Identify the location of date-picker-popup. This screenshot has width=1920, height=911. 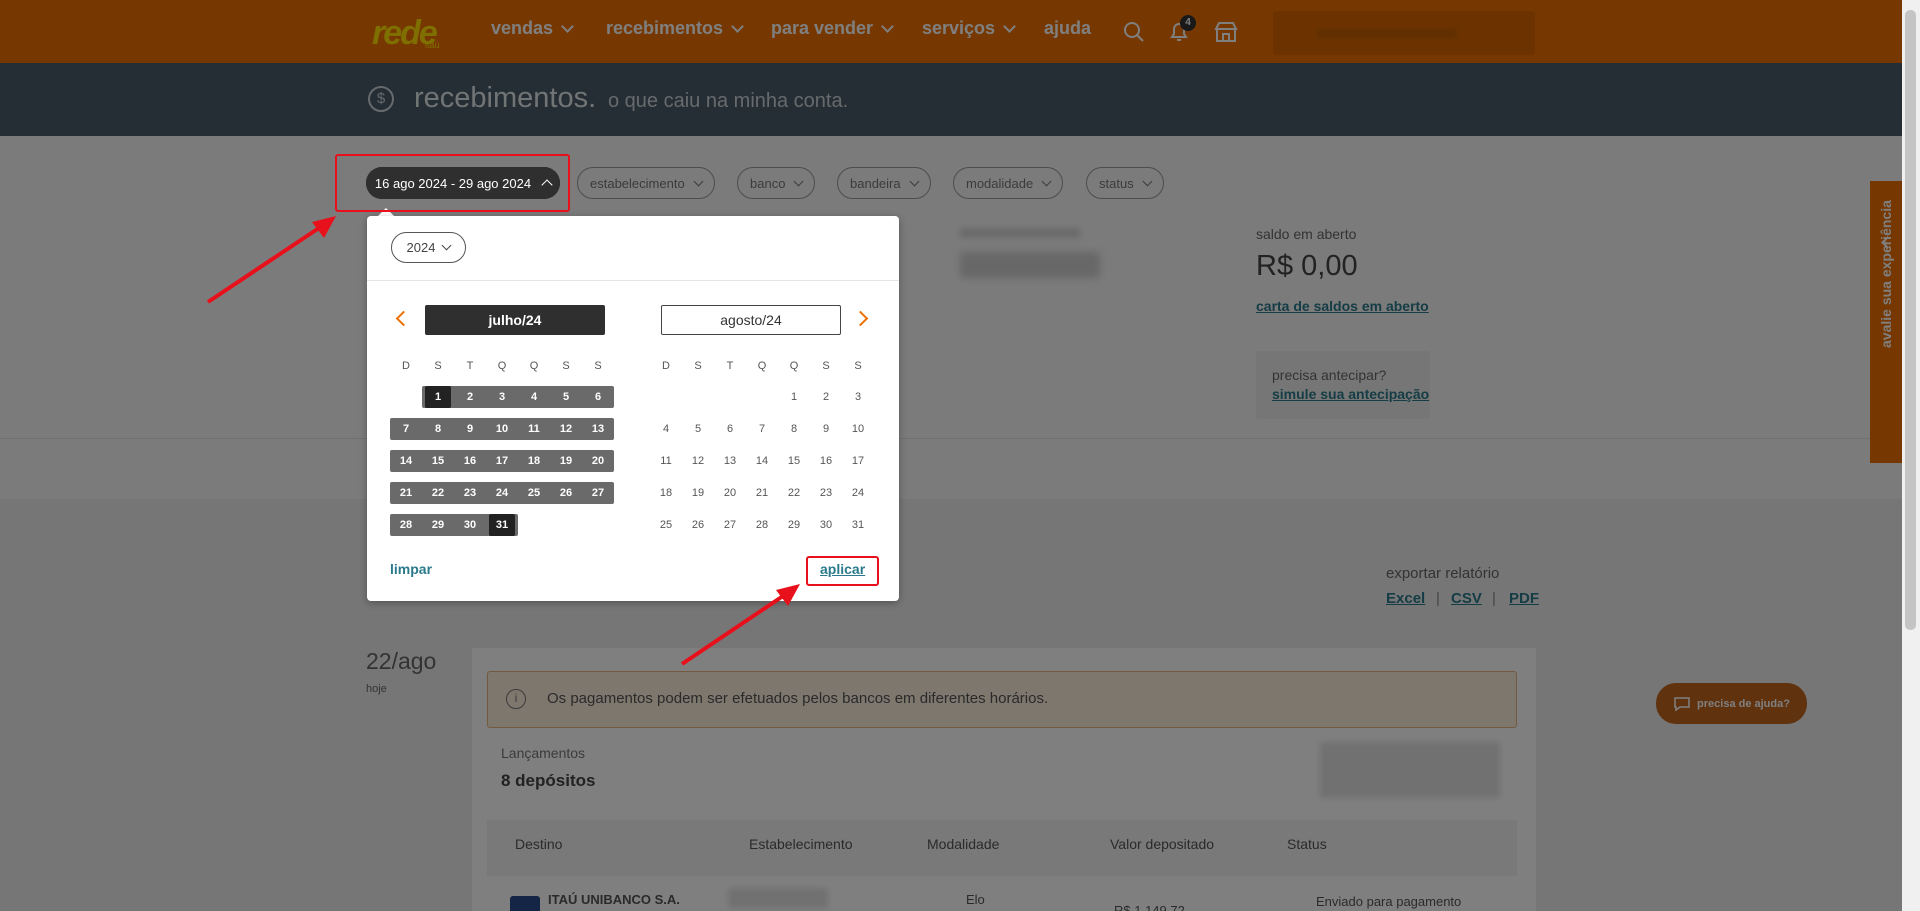
(633, 408).